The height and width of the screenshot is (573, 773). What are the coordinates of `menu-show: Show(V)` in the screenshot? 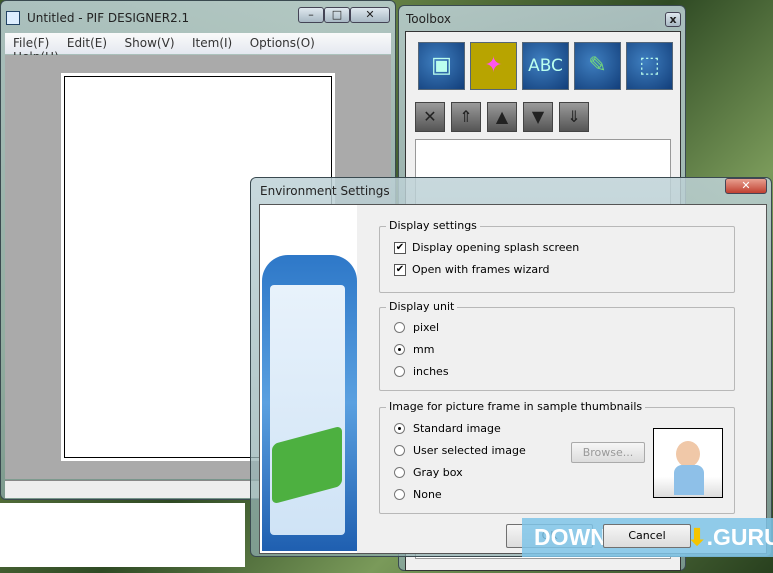 It's located at (150, 43).